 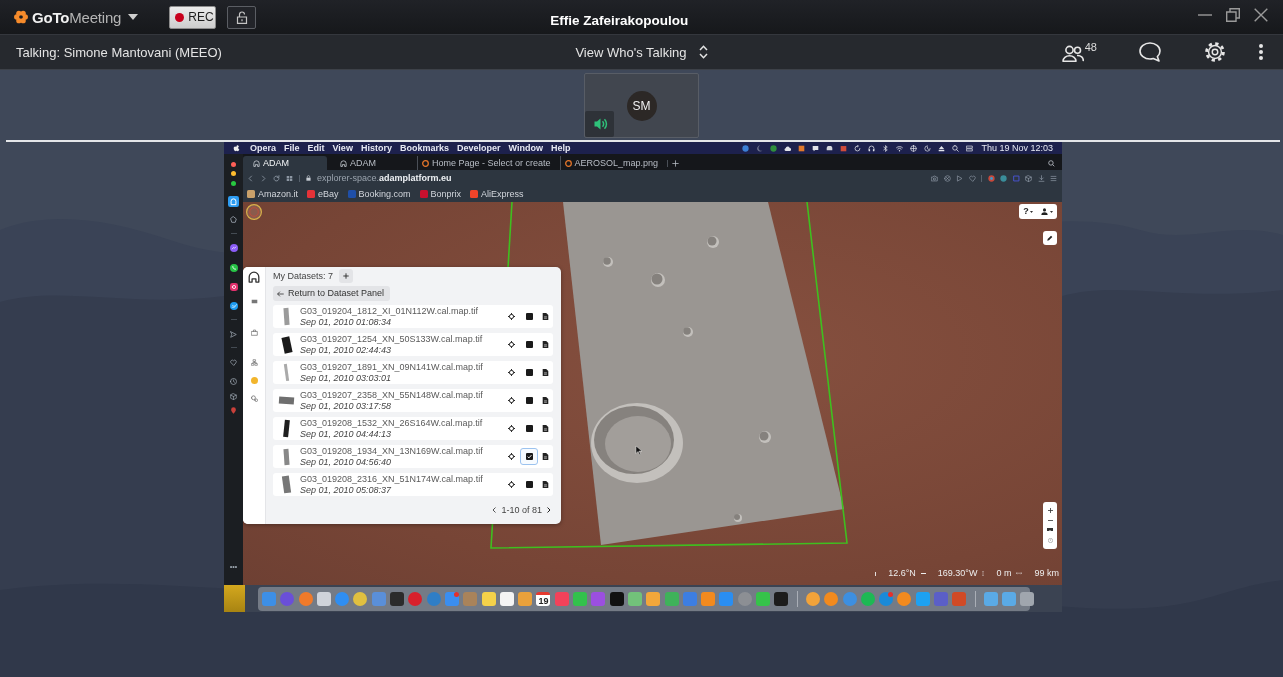 What do you see at coordinates (273, 194) in the screenshot?
I see `bookmark-link: Amazon.it` at bounding box center [273, 194].